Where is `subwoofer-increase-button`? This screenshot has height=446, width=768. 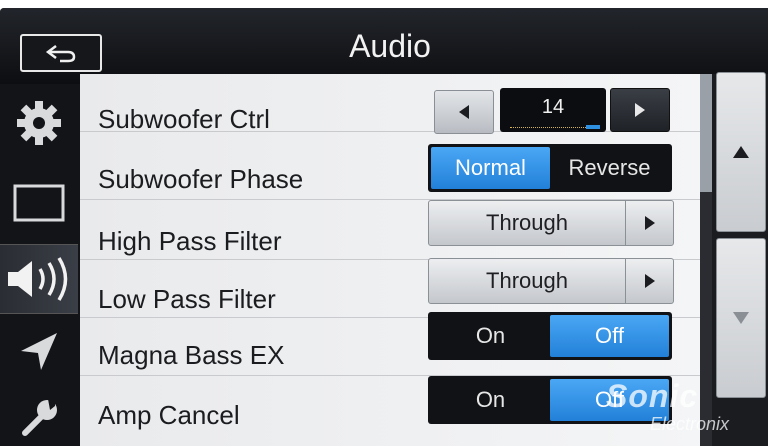 subwoofer-increase-button is located at coordinates (640, 110).